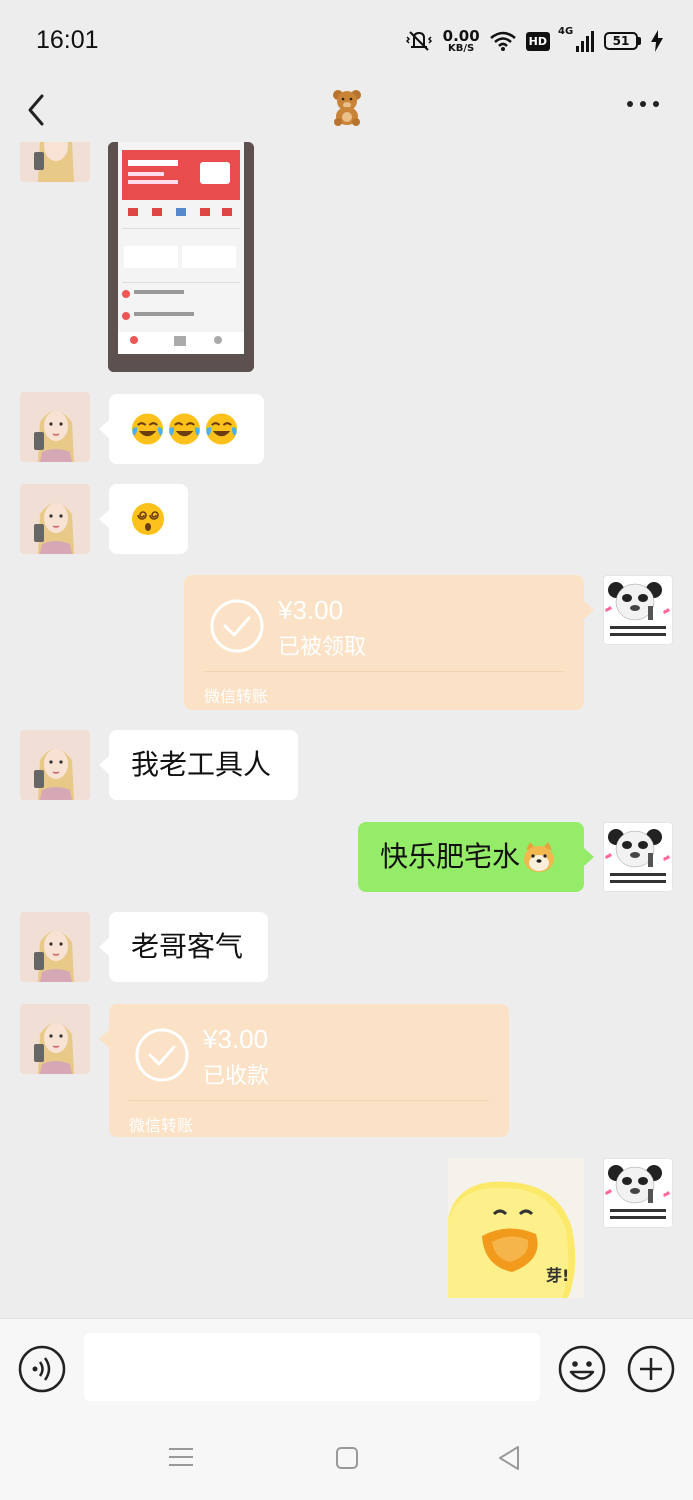 The height and width of the screenshot is (1500, 693). What do you see at coordinates (558, 1275) in the screenshot?
I see `sticker-text: 芽!` at bounding box center [558, 1275].